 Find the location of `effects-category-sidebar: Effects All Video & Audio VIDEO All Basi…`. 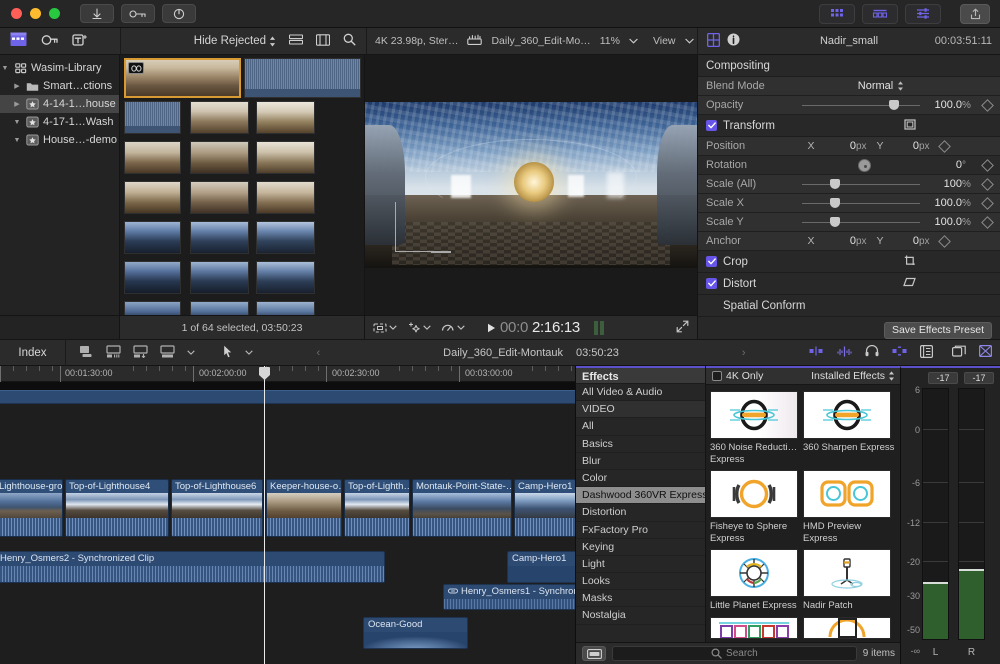

effects-category-sidebar: Effects All Video & Audio VIDEO All Basi… is located at coordinates (641, 504).